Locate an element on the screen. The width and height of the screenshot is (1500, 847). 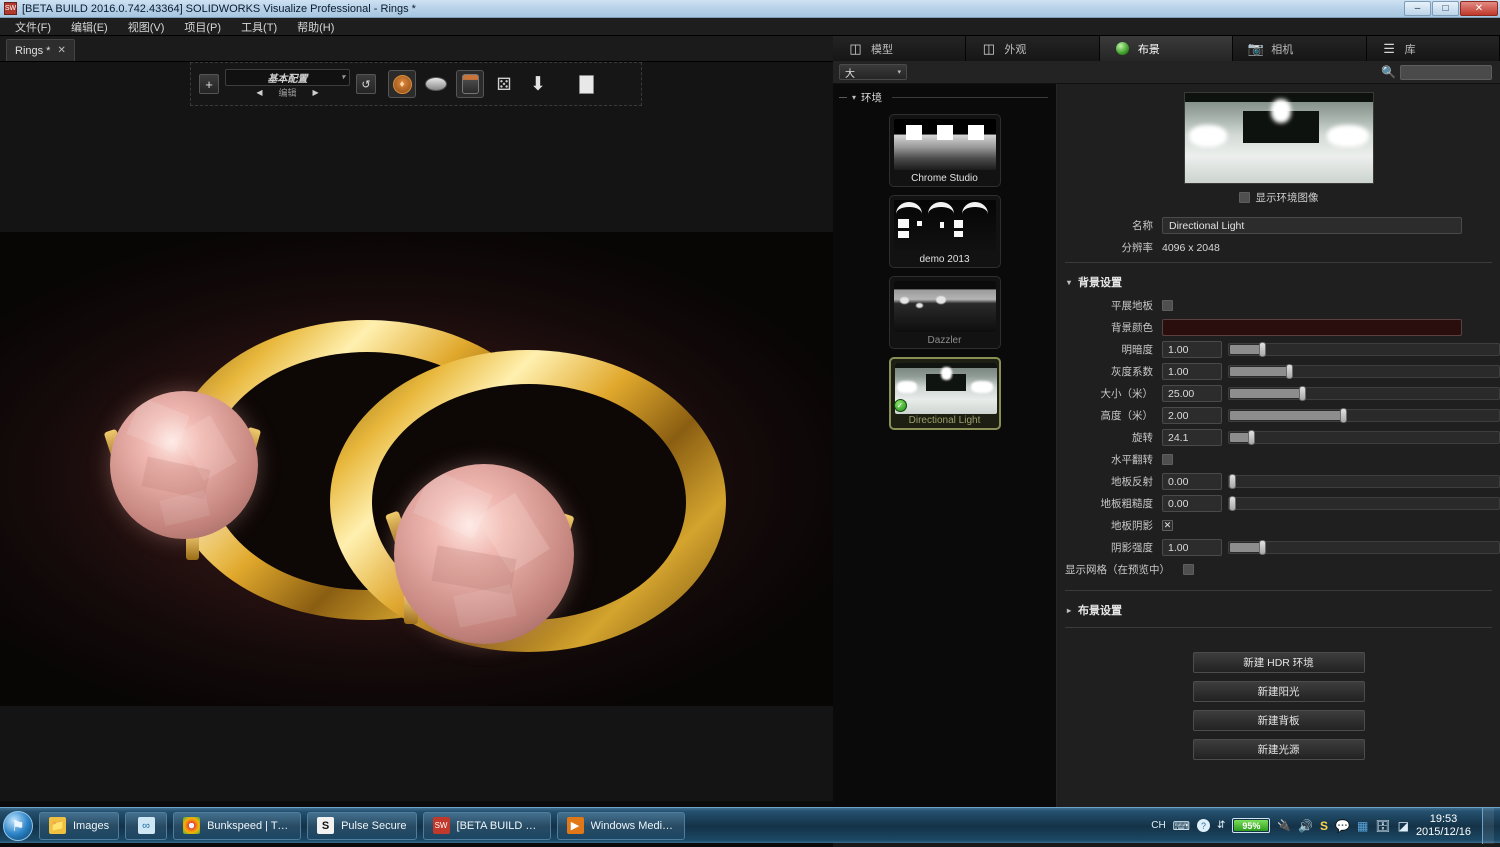
turntable-icon is located at coordinates (436, 84).